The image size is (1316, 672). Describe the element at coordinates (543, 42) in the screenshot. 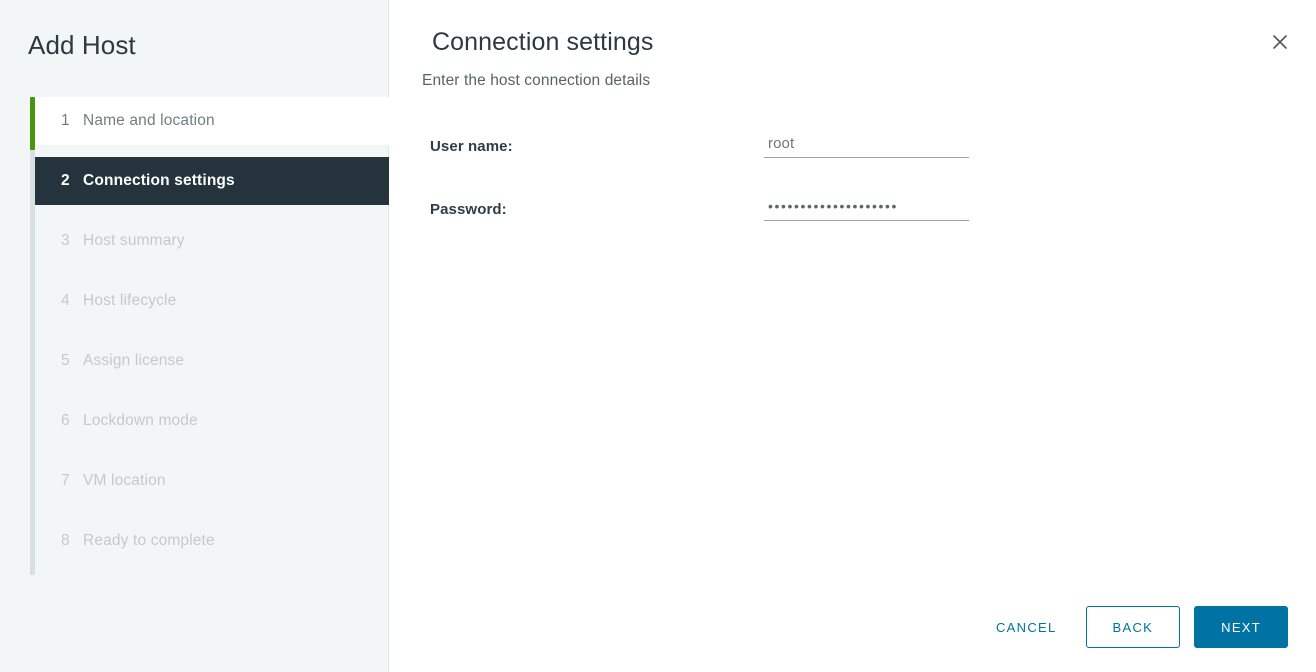

I see `page-title: Connection settings` at that location.